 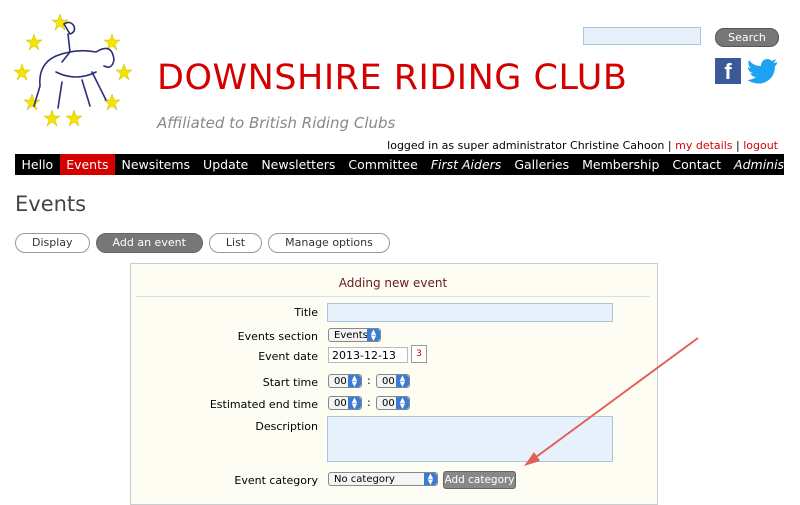 What do you see at coordinates (149, 243) in the screenshot?
I see `tab-add-event: Add an event` at bounding box center [149, 243].